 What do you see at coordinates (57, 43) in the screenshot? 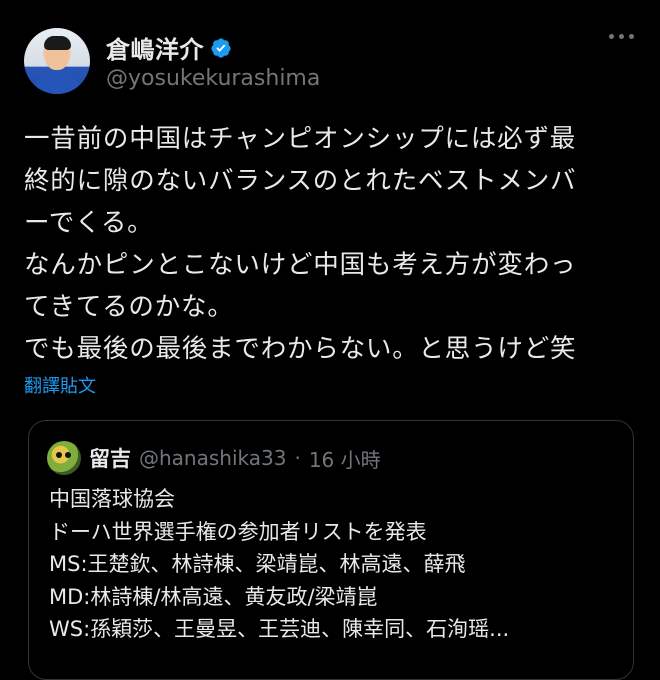
I see `avatar-hair` at bounding box center [57, 43].